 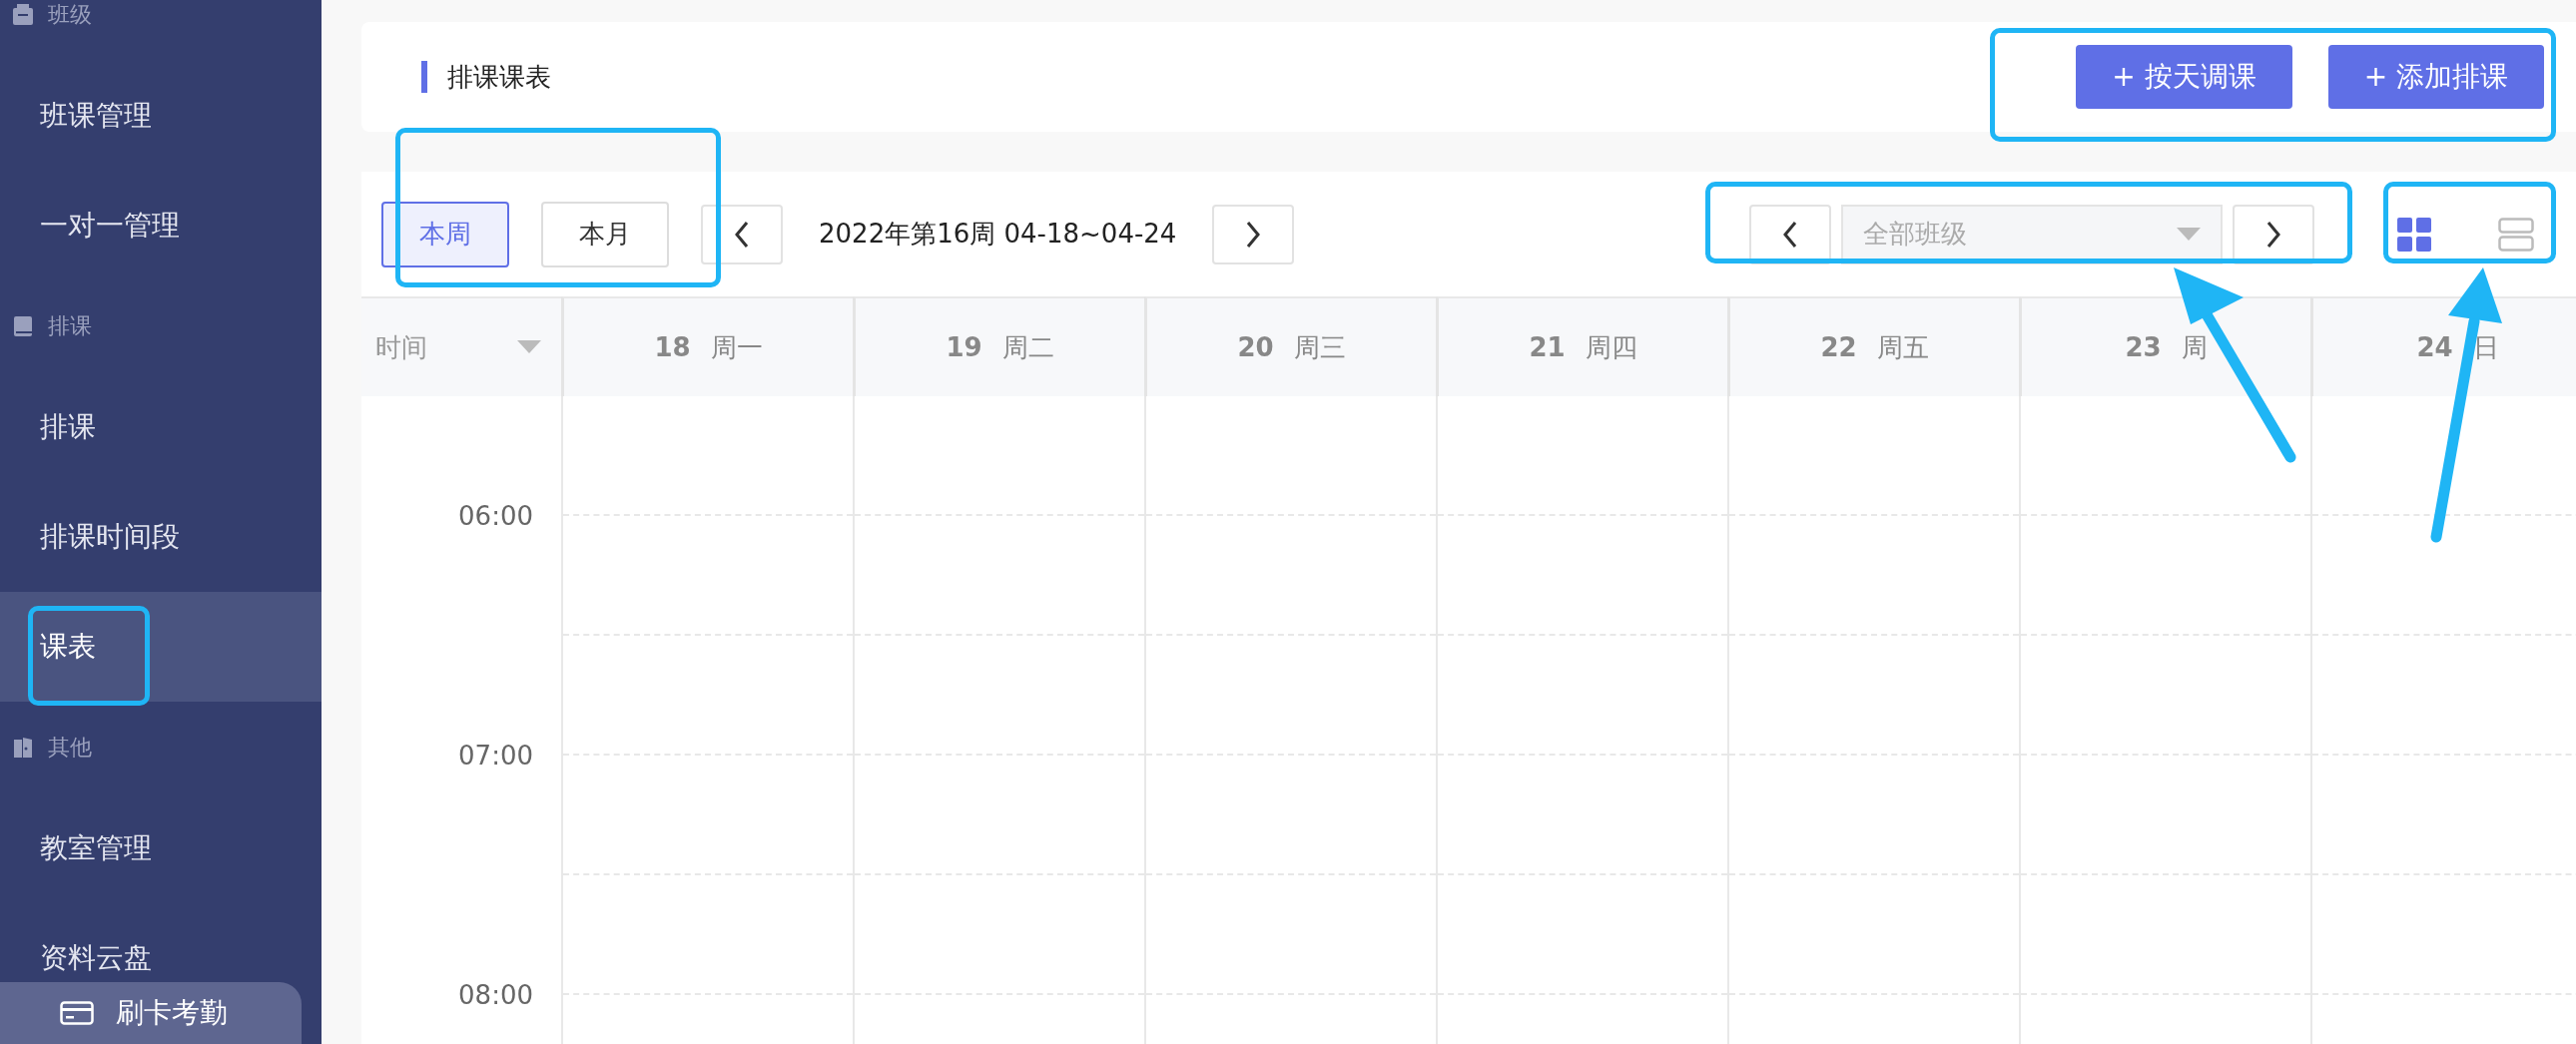 I want to click on card-icon, so click(x=77, y=1013).